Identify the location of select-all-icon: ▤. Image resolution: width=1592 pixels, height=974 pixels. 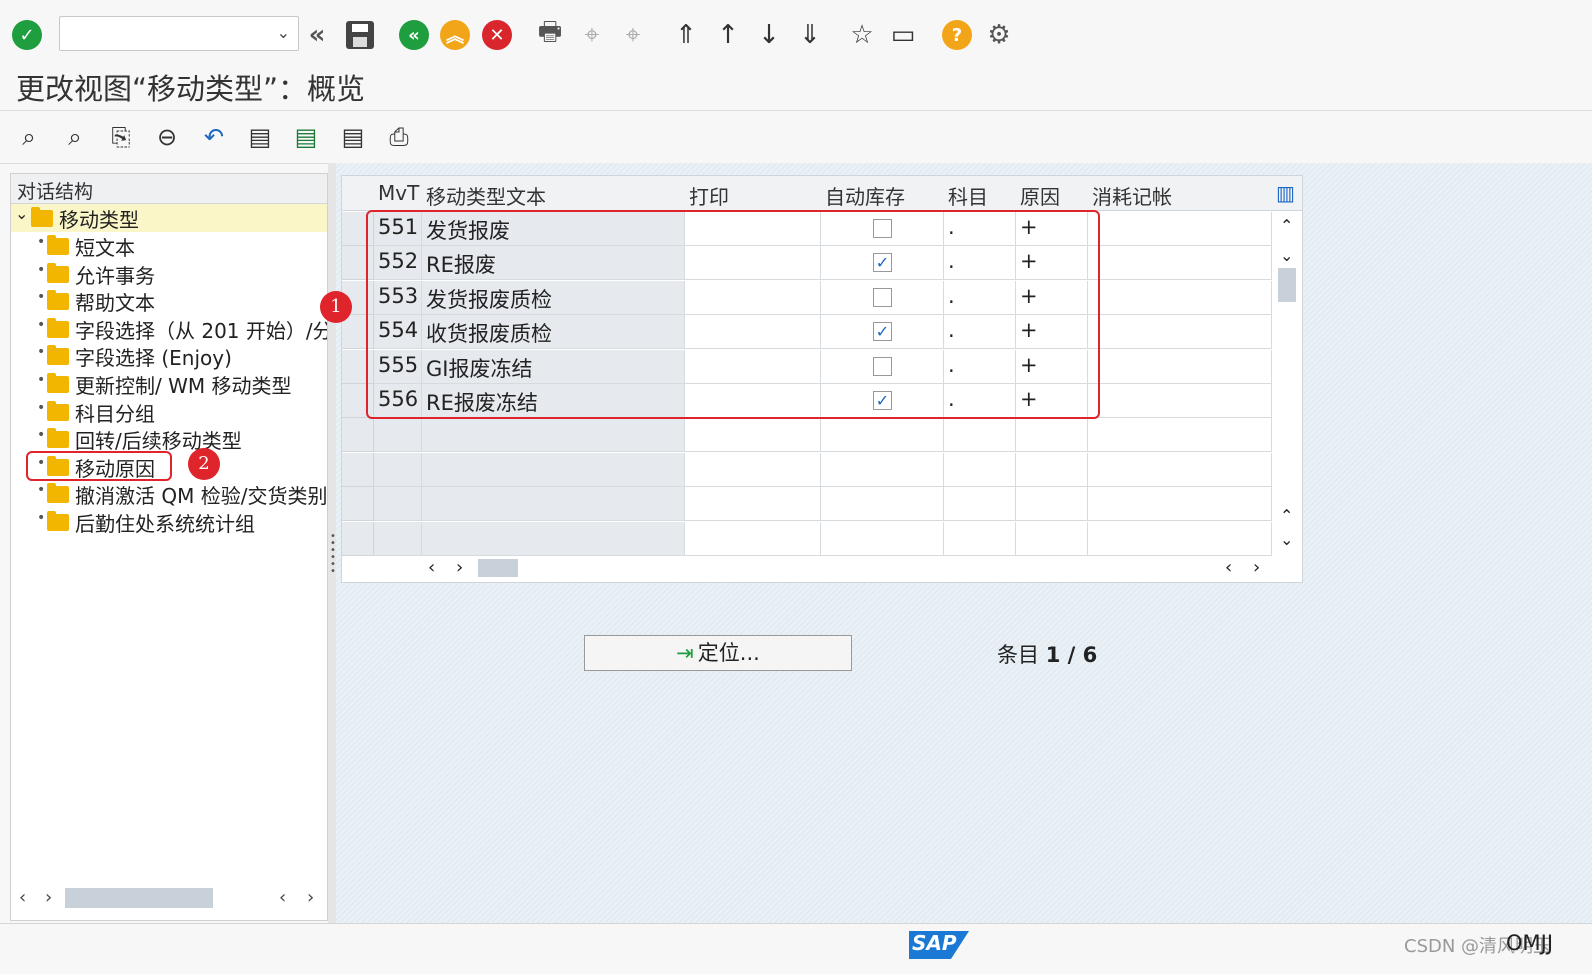
(260, 137).